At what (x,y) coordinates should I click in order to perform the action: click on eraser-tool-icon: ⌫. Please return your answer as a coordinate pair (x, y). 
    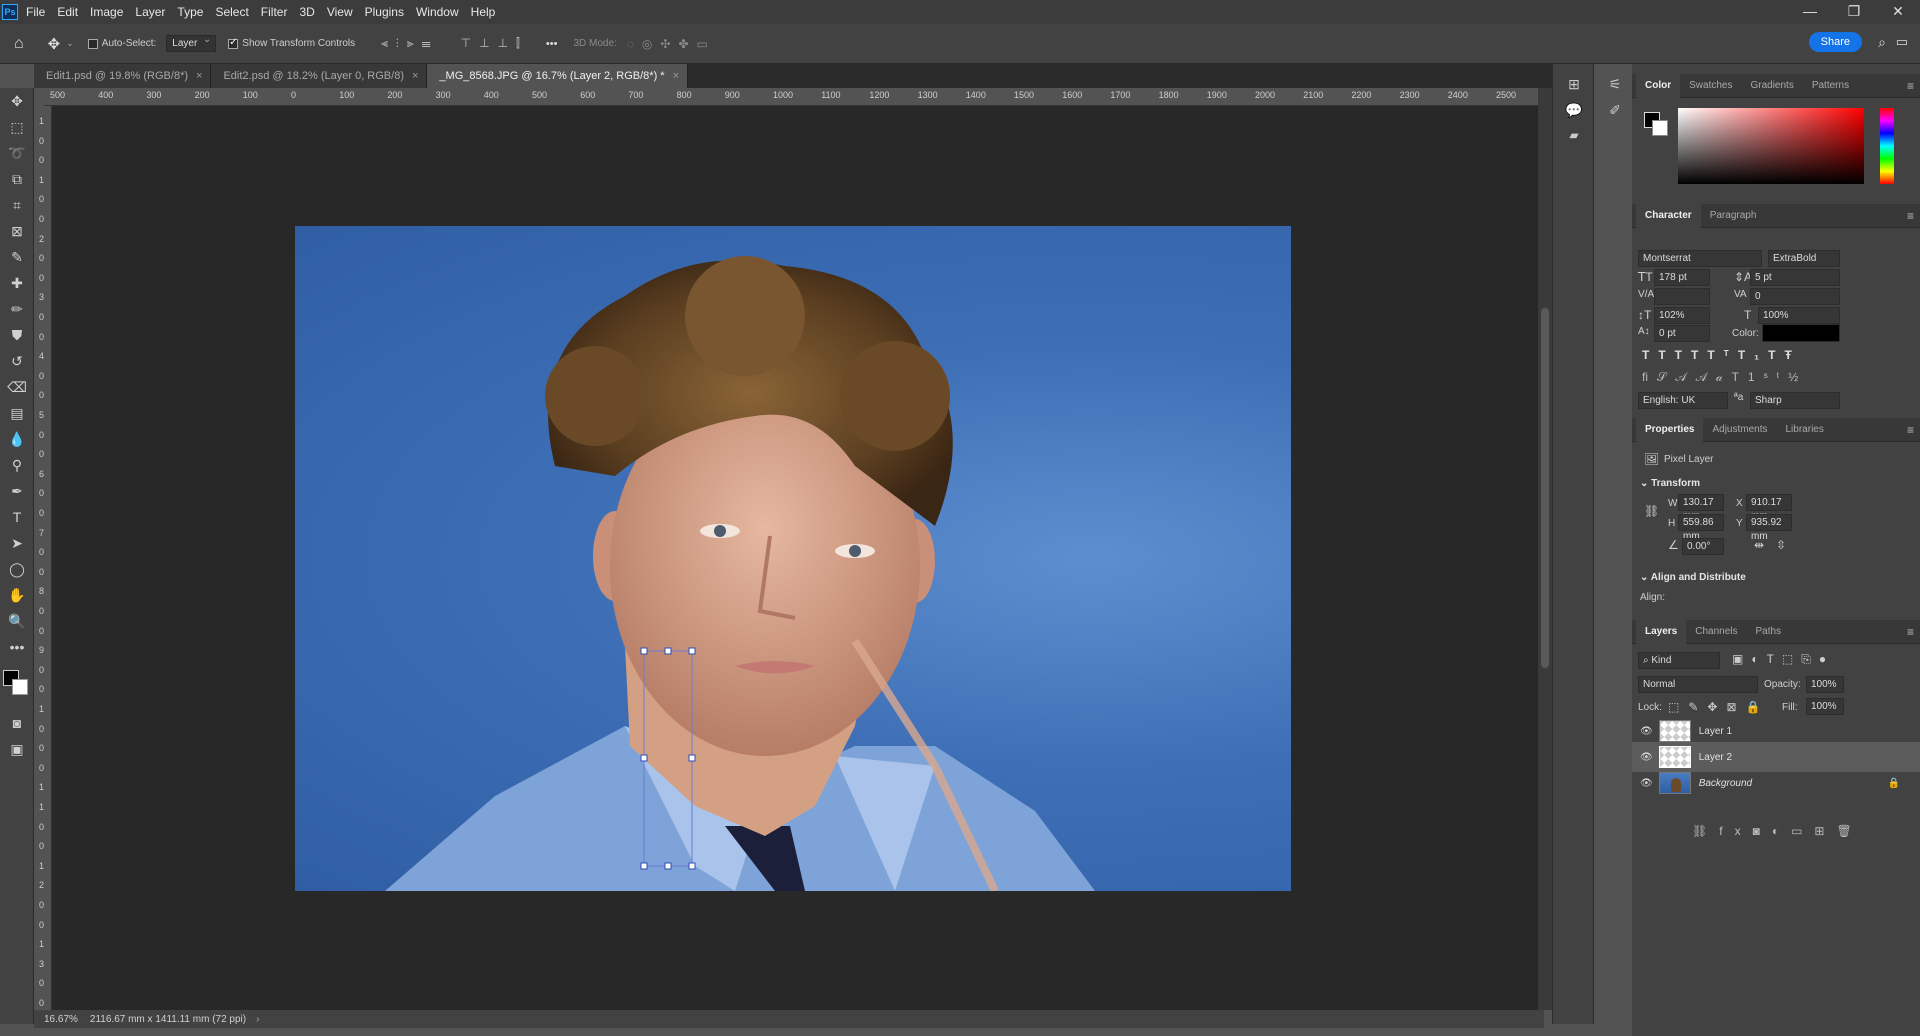
    Looking at the image, I should click on (17, 387).